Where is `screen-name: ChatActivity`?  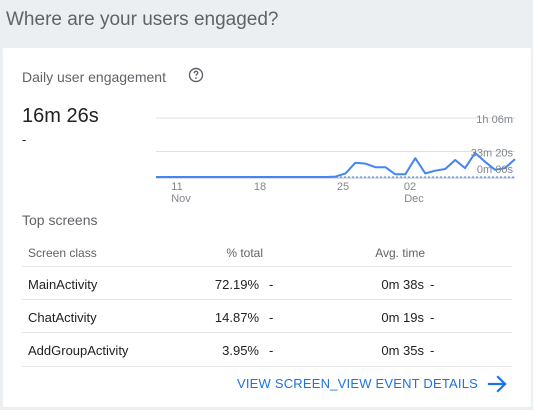
screen-name: ChatActivity is located at coordinates (62, 317).